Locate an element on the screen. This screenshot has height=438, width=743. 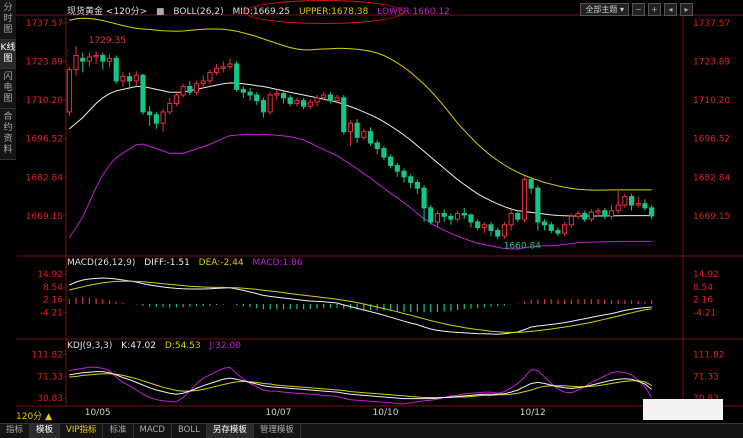
plus-icon: + is located at coordinates (654, 9).